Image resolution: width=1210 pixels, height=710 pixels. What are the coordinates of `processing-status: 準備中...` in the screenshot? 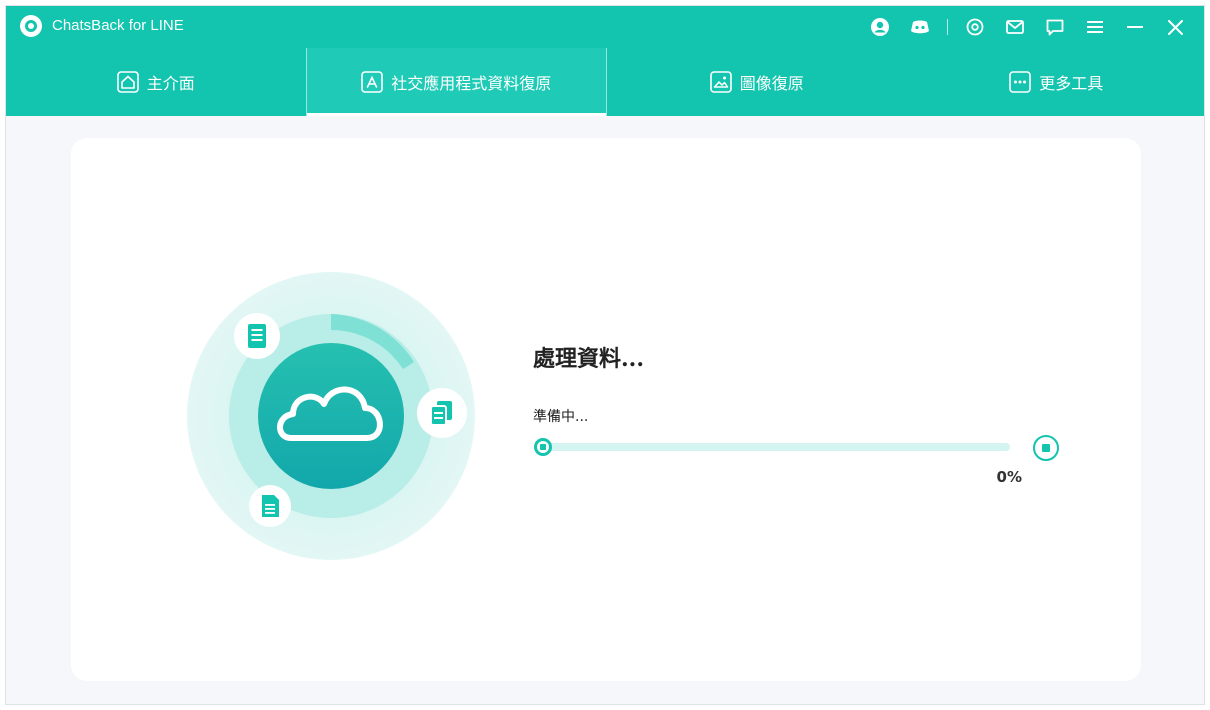 It's located at (561, 417).